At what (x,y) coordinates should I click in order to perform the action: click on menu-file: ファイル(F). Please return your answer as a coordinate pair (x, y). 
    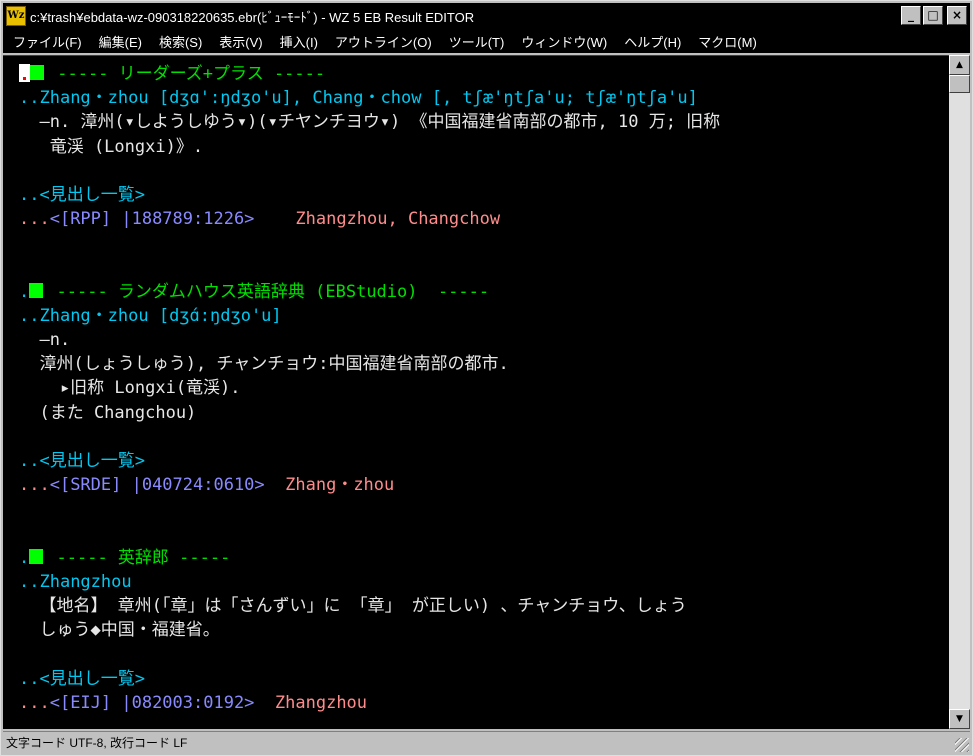
    Looking at the image, I should click on (47, 41).